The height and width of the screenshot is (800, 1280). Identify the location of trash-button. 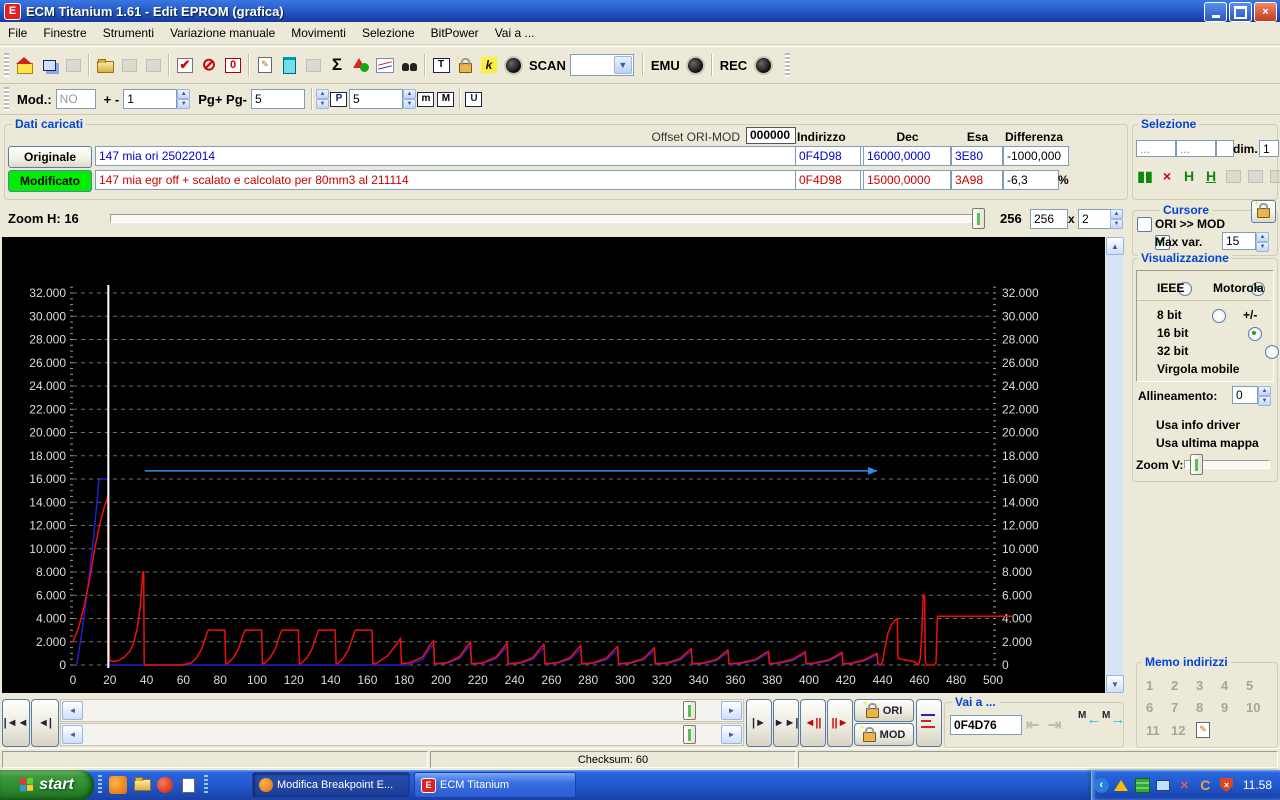
(289, 65).